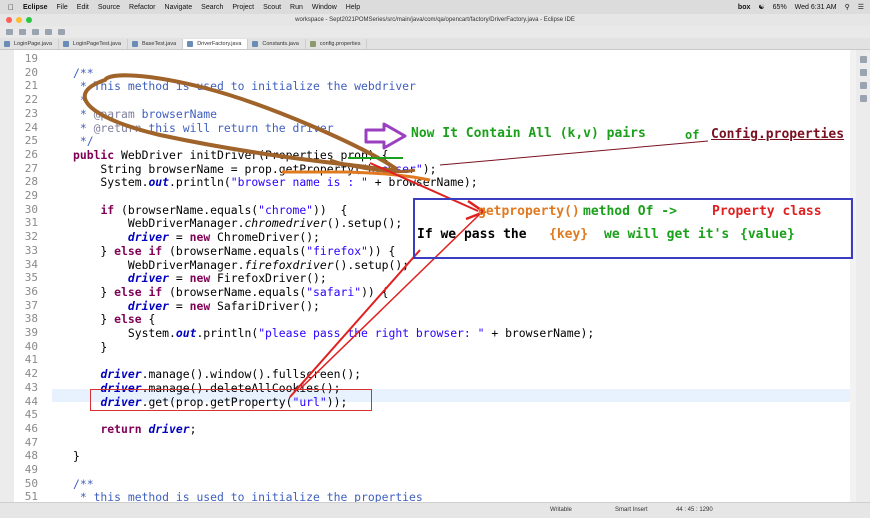 The width and height of the screenshot is (870, 518). I want to click on new-icon, so click(9, 32).